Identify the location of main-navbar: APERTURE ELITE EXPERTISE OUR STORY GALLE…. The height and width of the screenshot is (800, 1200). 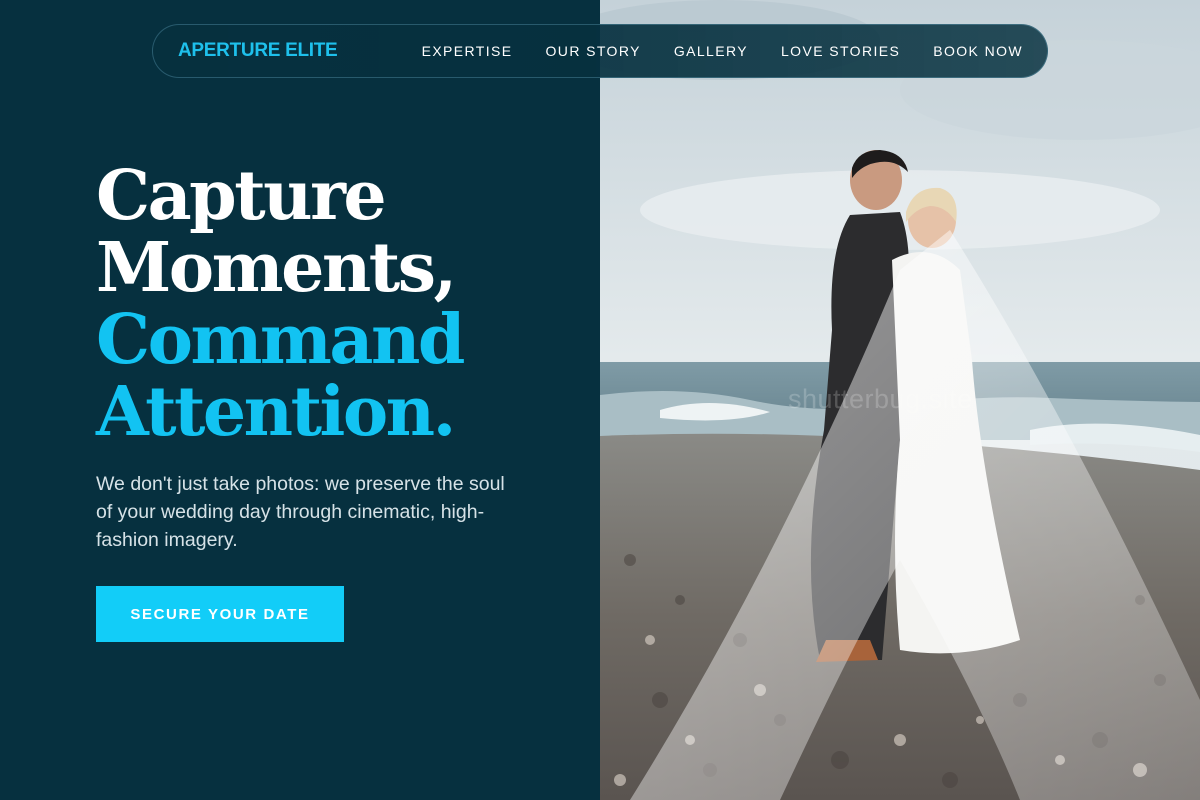
(600, 51).